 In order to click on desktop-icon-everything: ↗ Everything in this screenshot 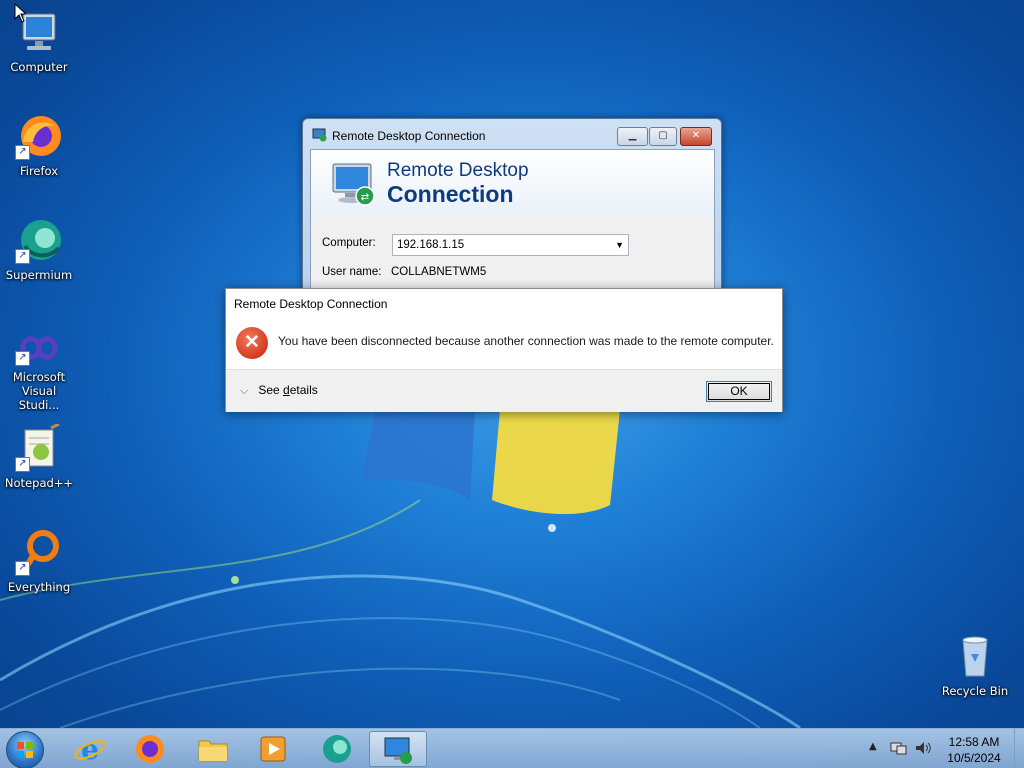, I will do `click(39, 561)`.